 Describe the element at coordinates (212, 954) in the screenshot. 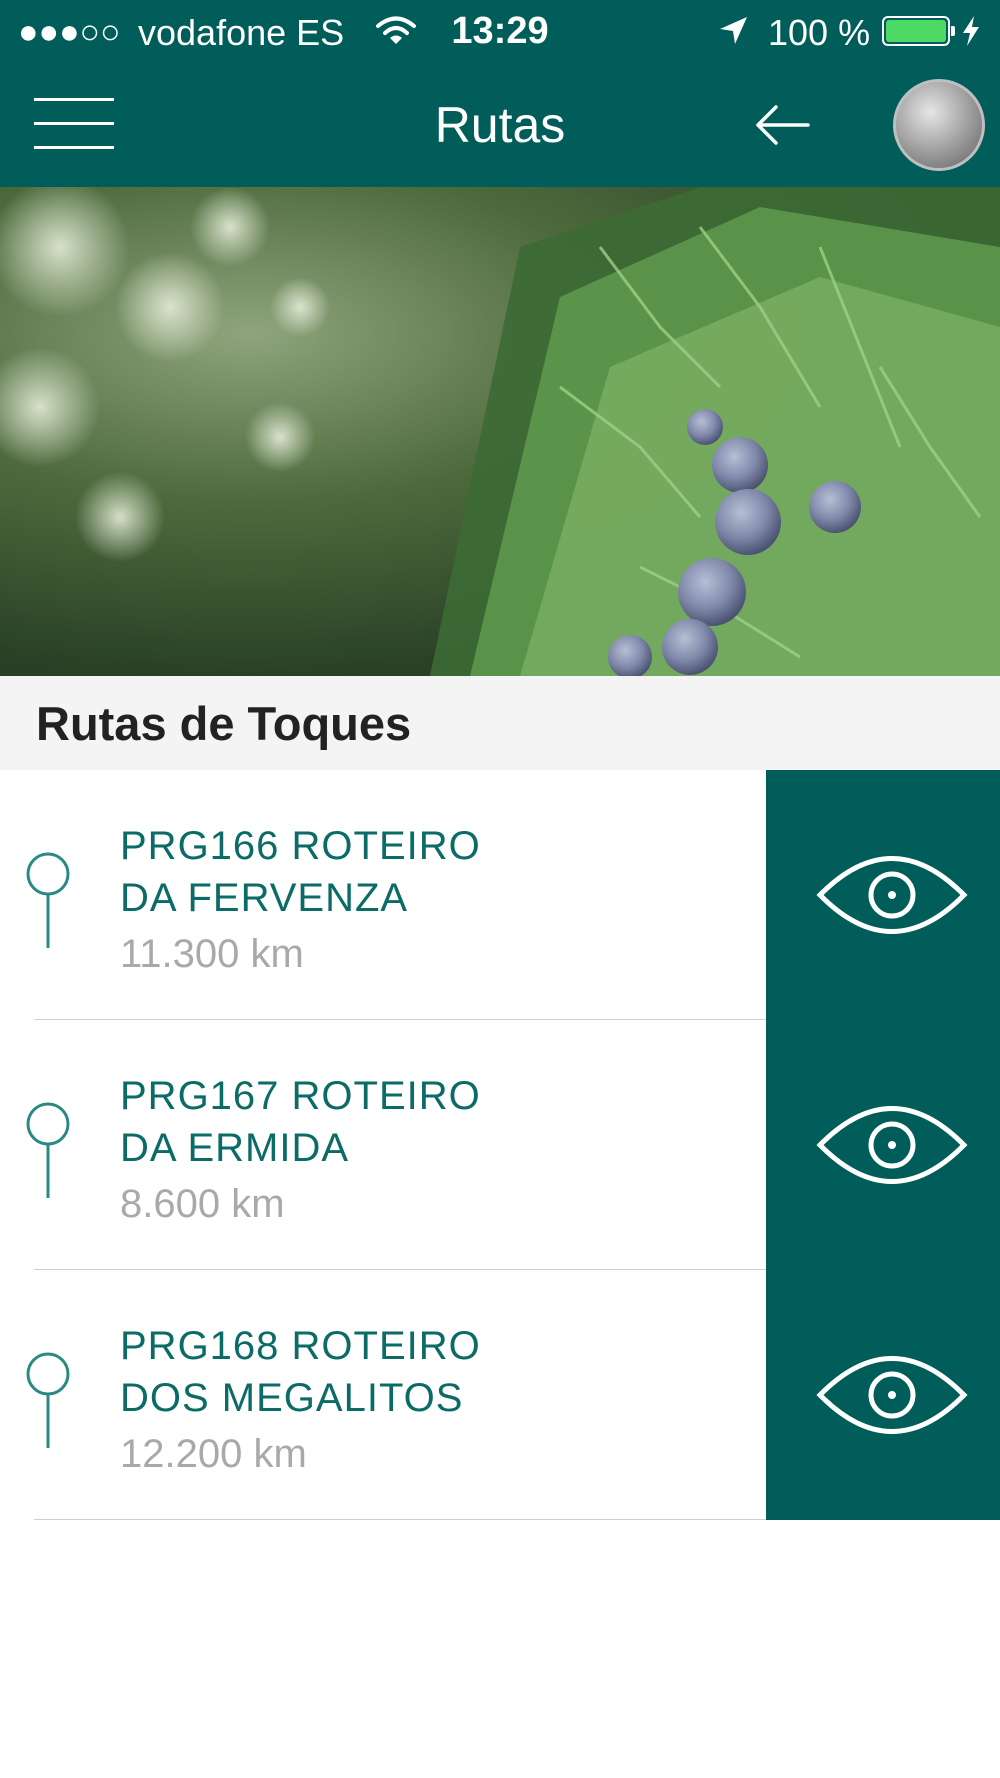

I see `route-distance: 11.300 km` at that location.